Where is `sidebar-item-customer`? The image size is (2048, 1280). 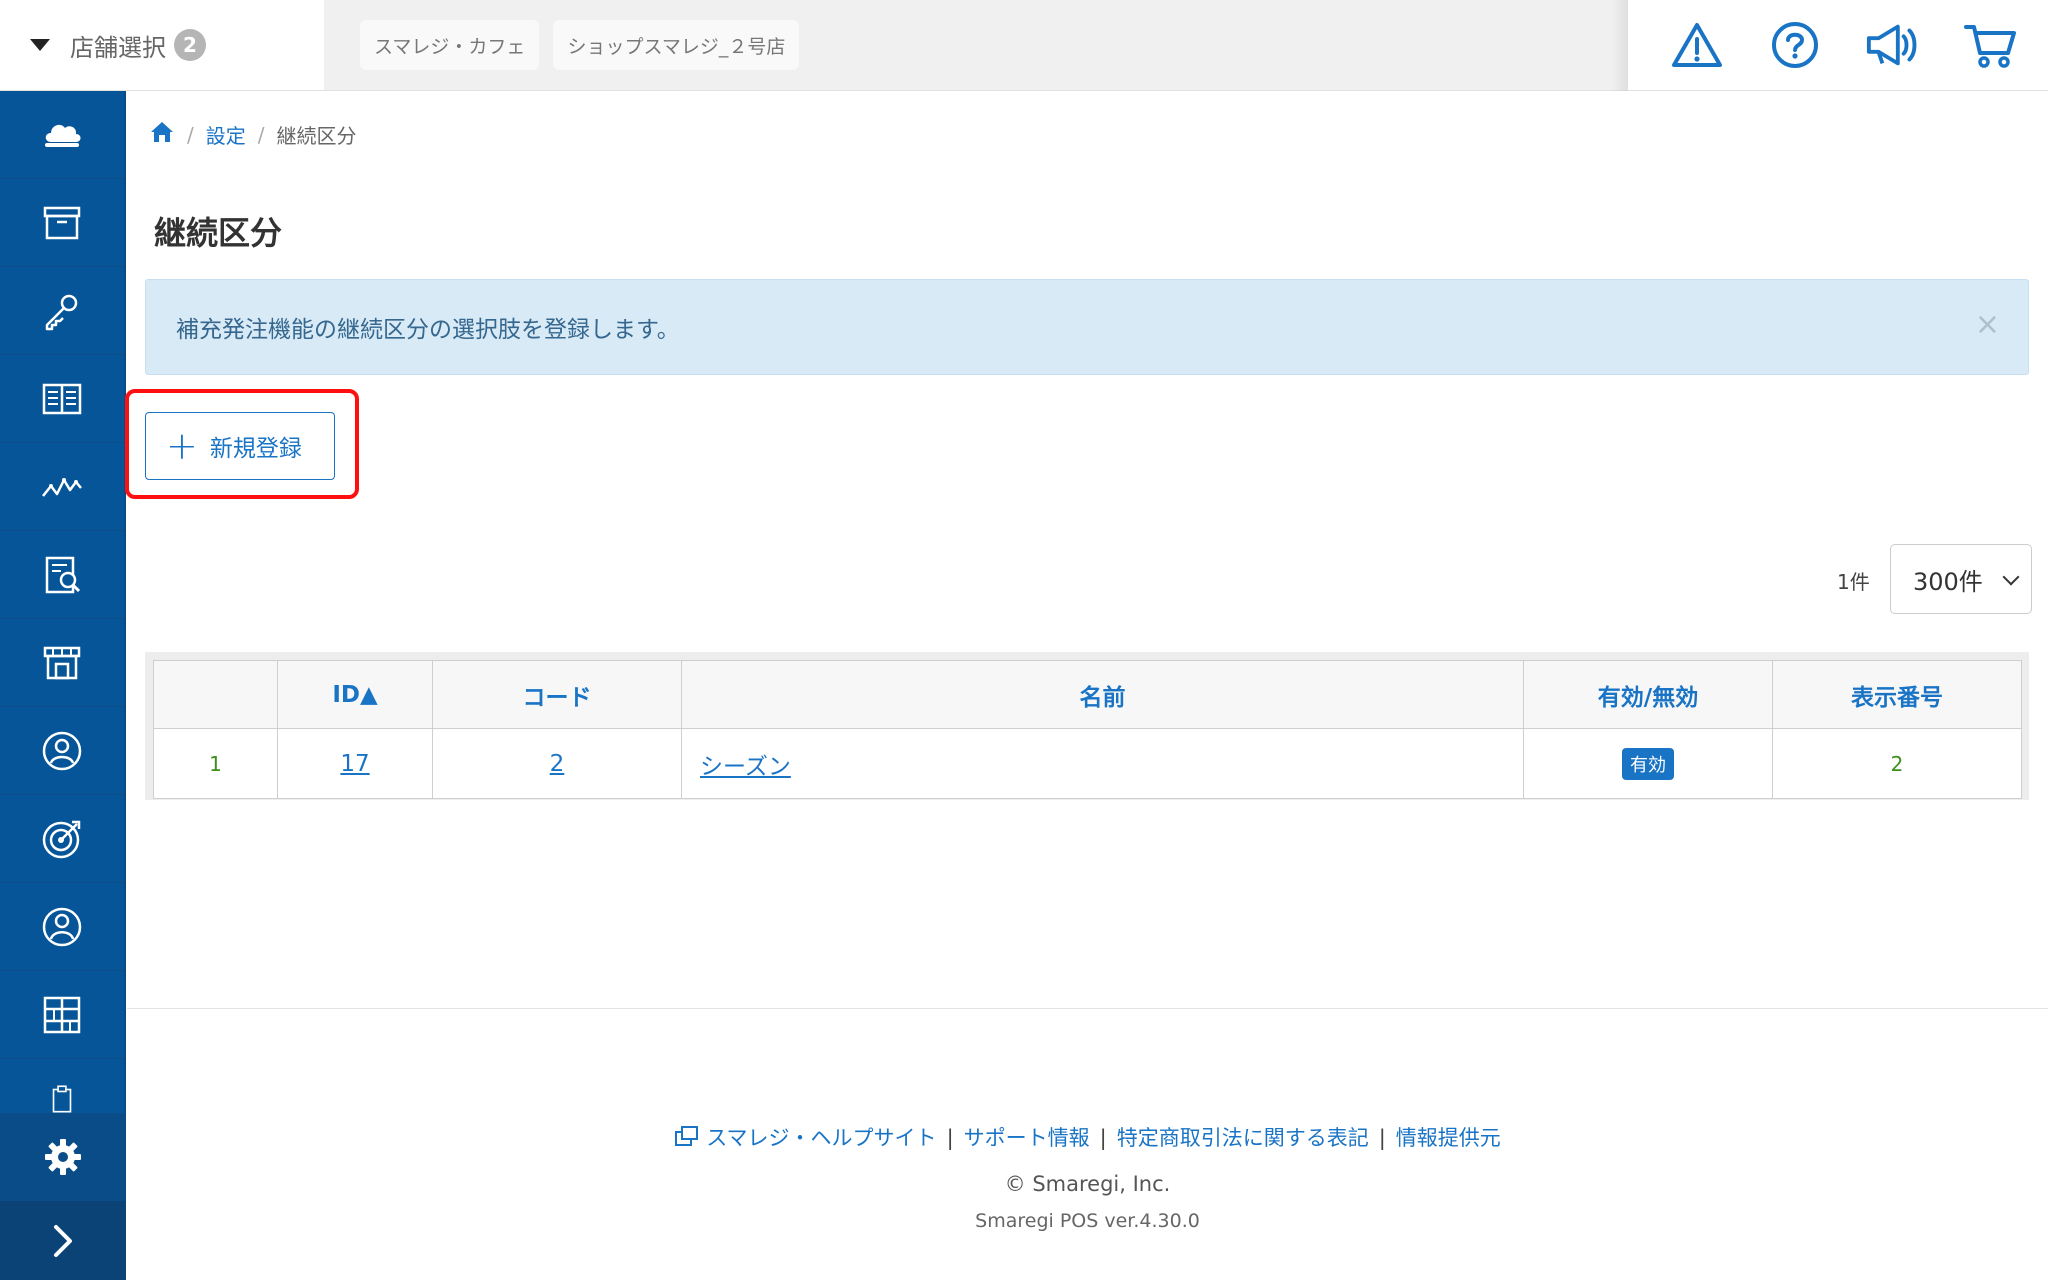 sidebar-item-customer is located at coordinates (62, 751).